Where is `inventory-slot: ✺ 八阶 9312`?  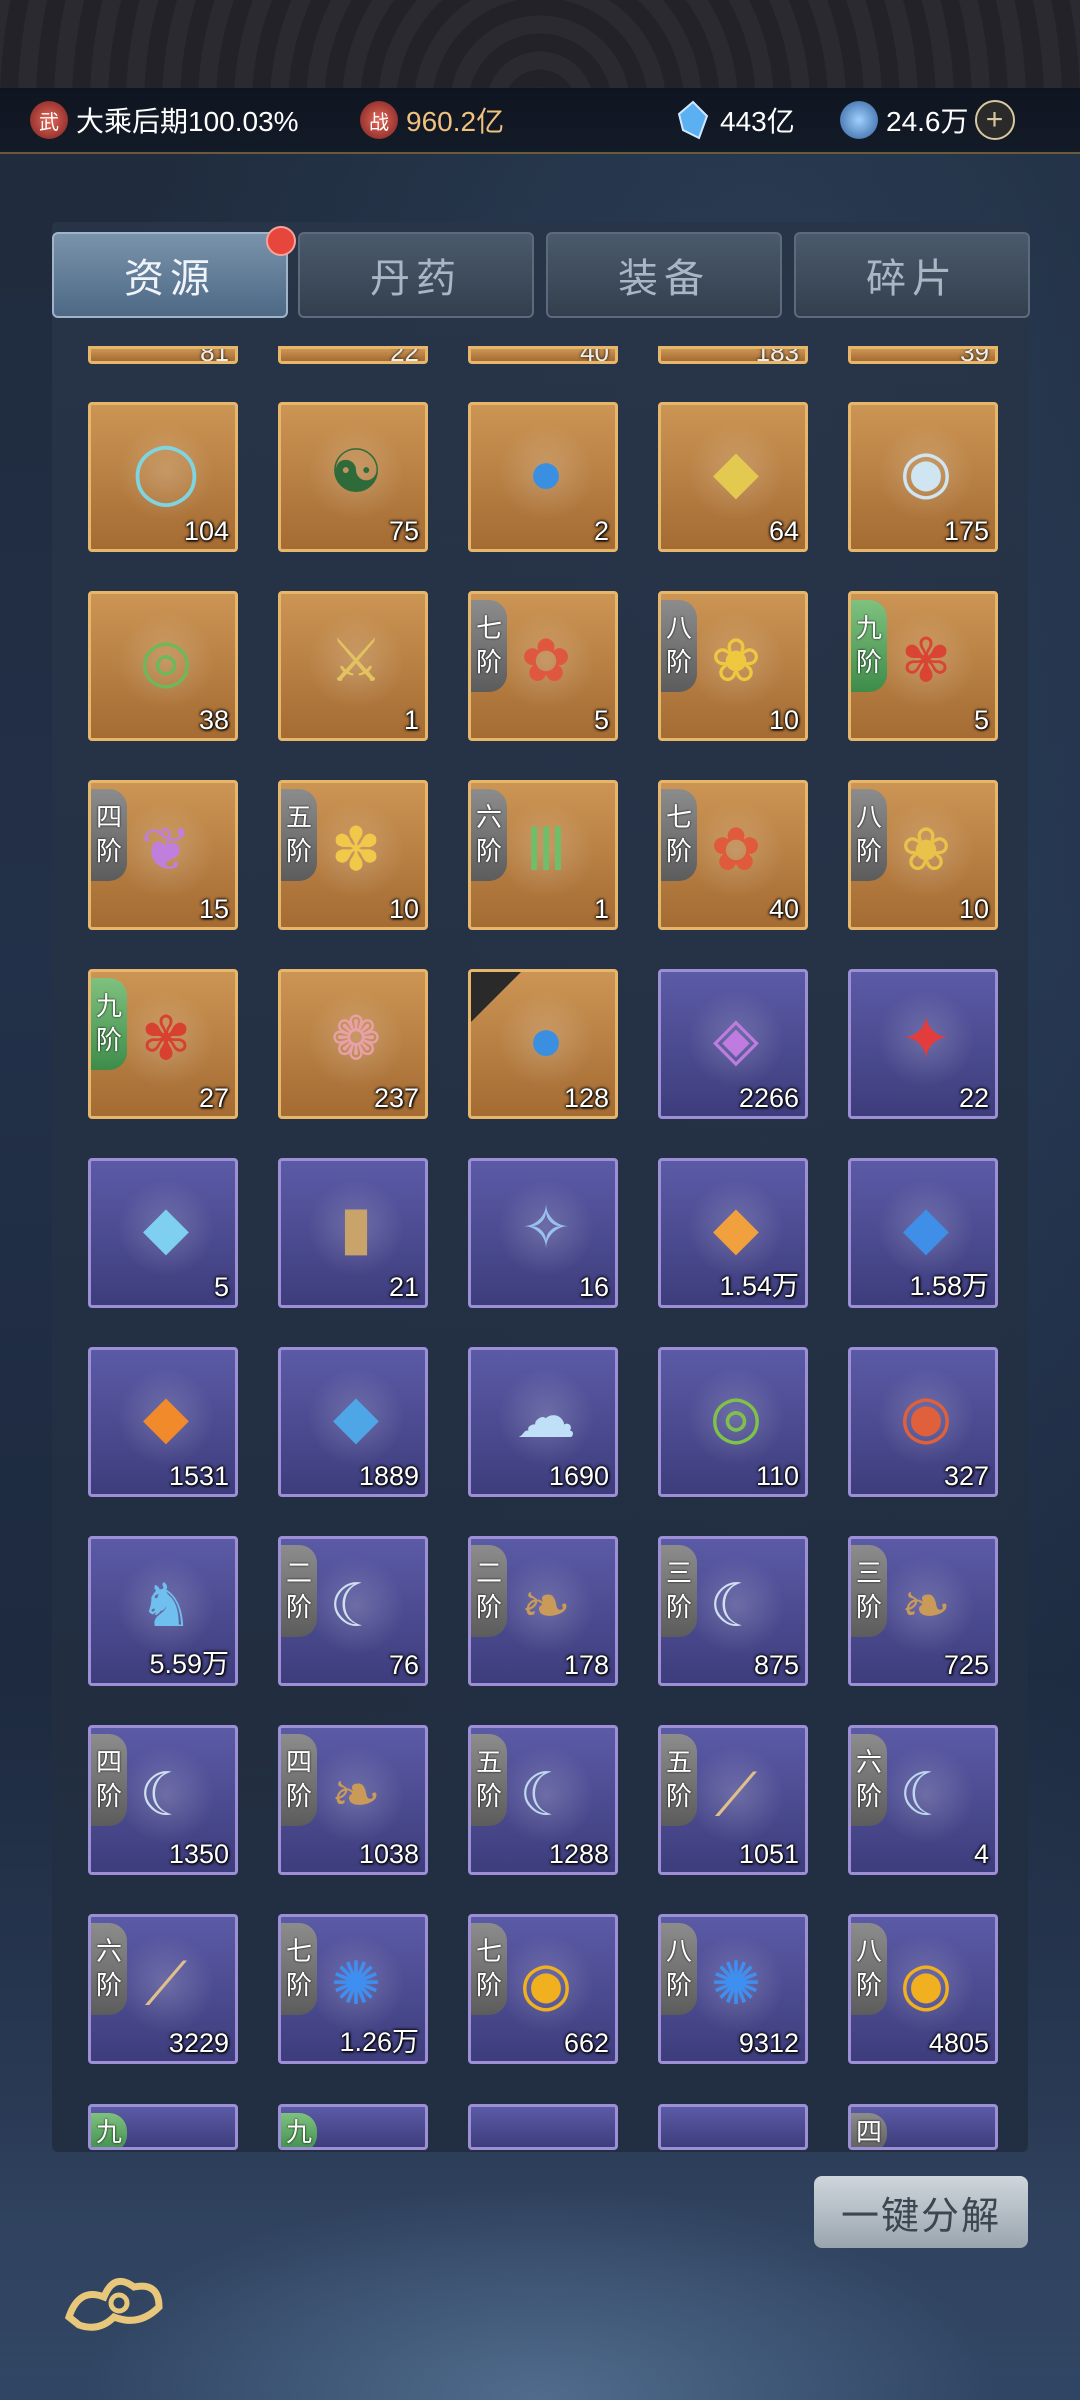
inventory-slot: ✺ 八阶 9312 is located at coordinates (733, 1989).